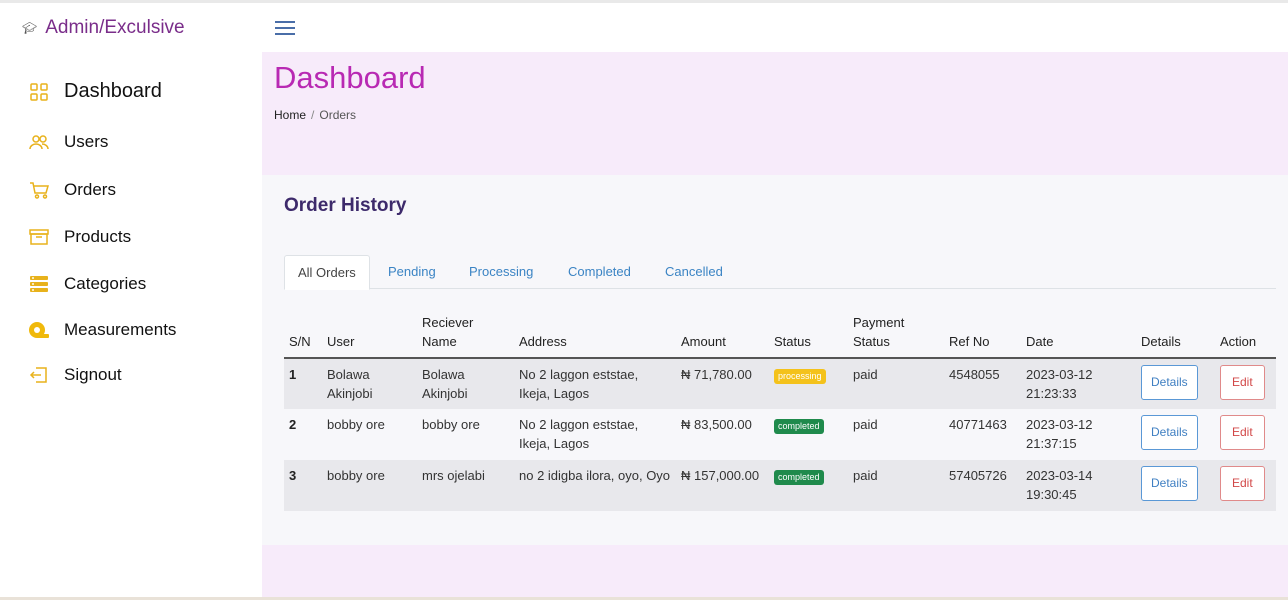  I want to click on column-header-date: Date, so click(1078, 334).